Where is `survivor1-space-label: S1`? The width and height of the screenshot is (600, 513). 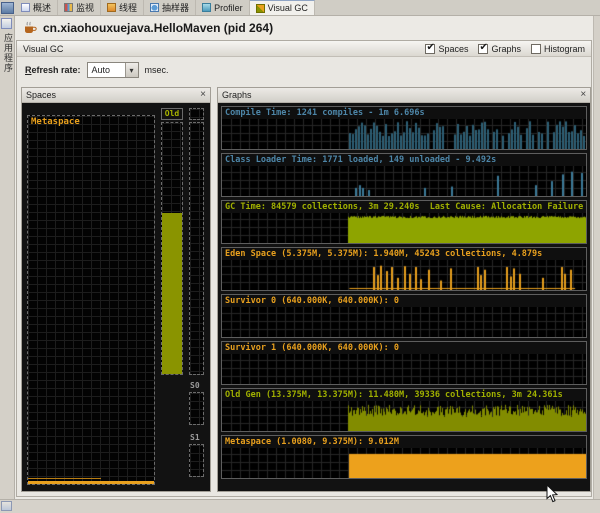 survivor1-space-label: S1 is located at coordinates (195, 437).